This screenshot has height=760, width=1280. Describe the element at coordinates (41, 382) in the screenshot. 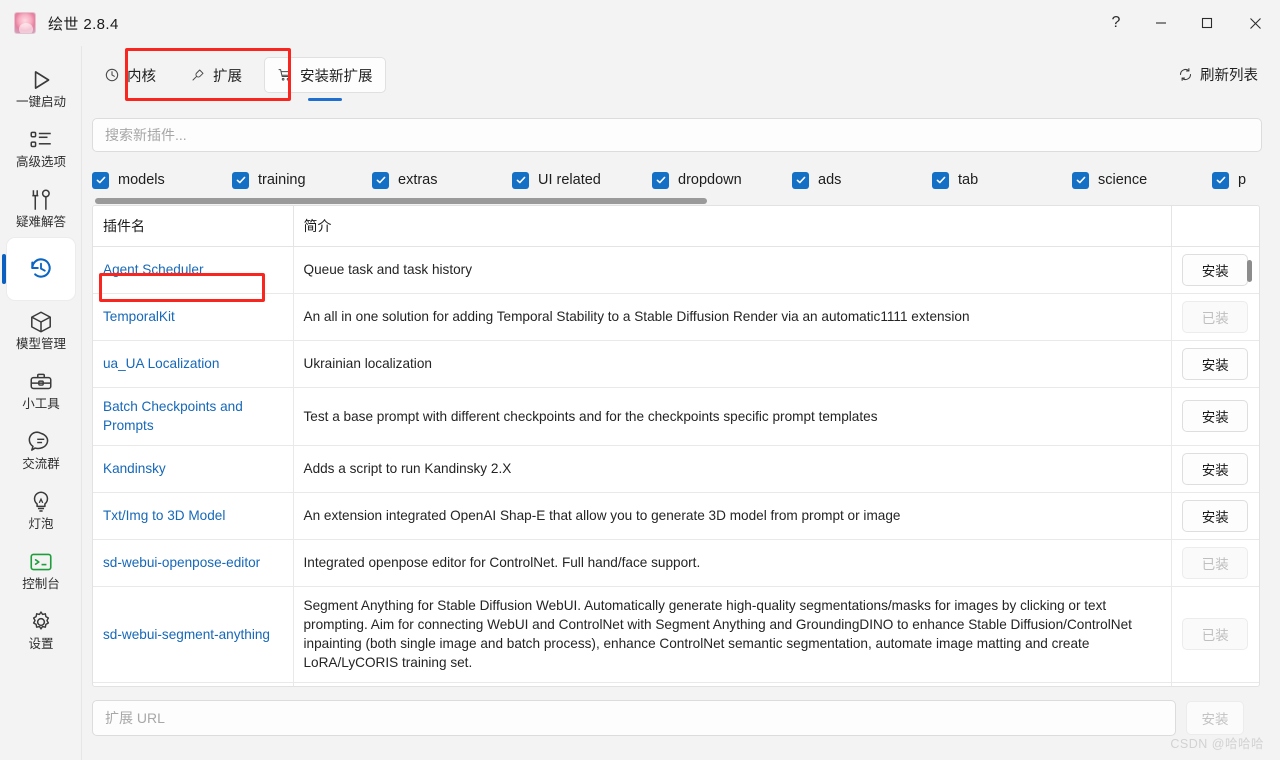

I see `toolbox-icon` at that location.